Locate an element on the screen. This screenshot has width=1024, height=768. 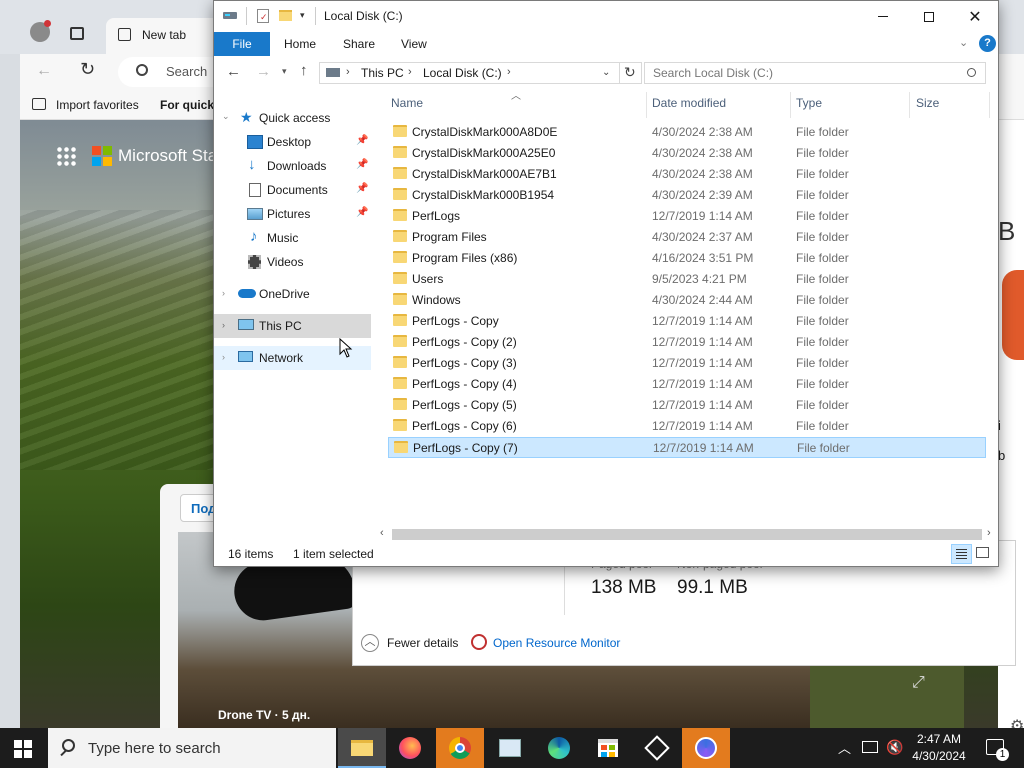
large-icons-view-icon is located at coordinates (982, 552).